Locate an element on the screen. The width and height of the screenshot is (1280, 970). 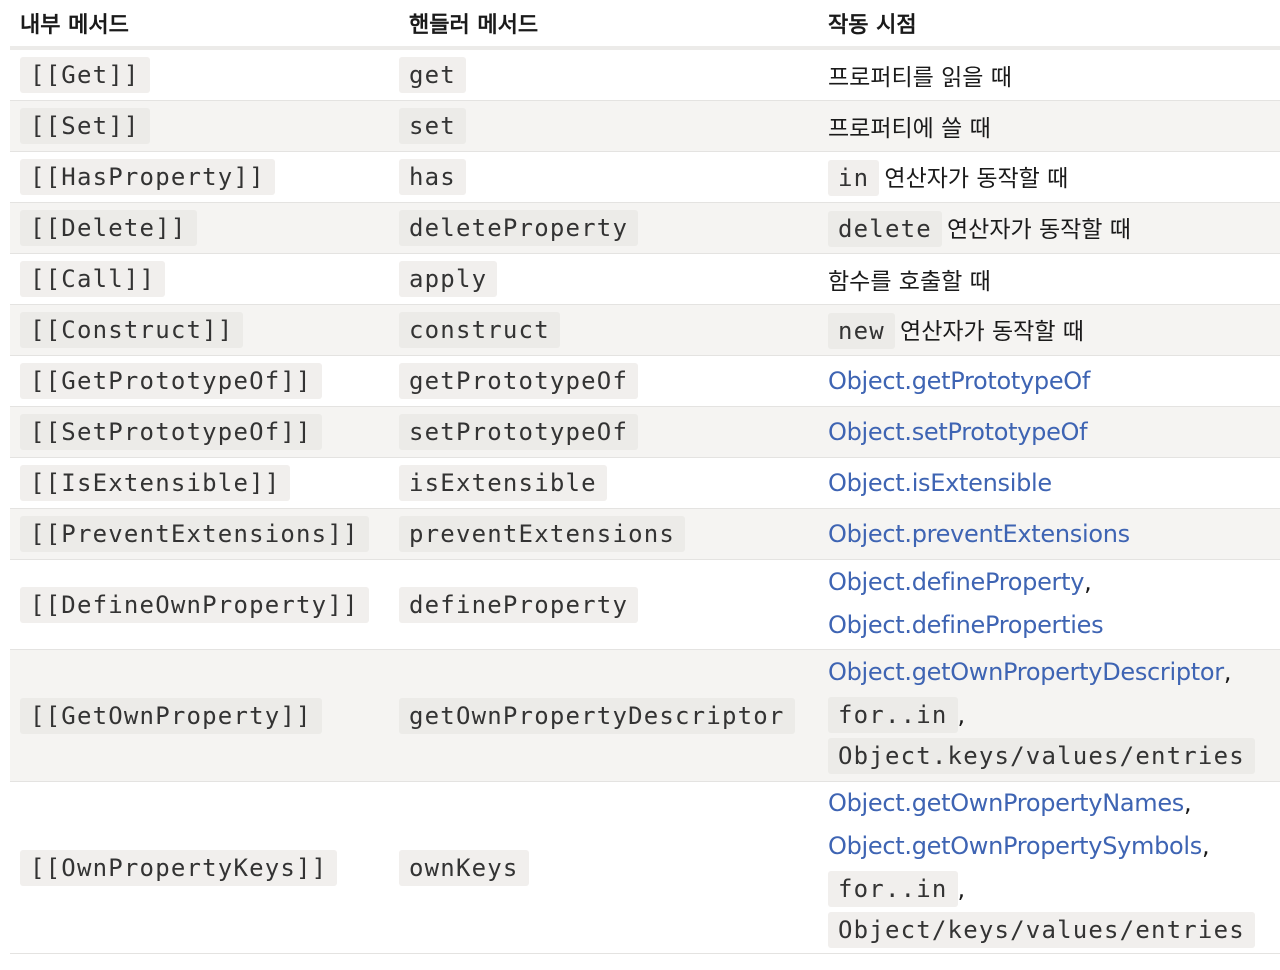
handler-method: has is located at coordinates (432, 177).